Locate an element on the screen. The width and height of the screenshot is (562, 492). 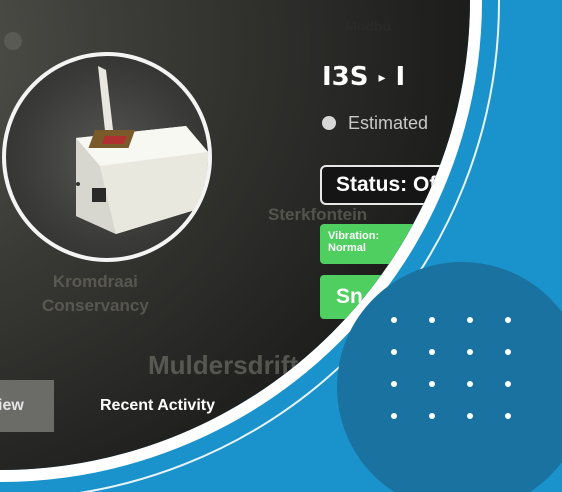
device-title-prefix: I3S is located at coordinates (345, 77).